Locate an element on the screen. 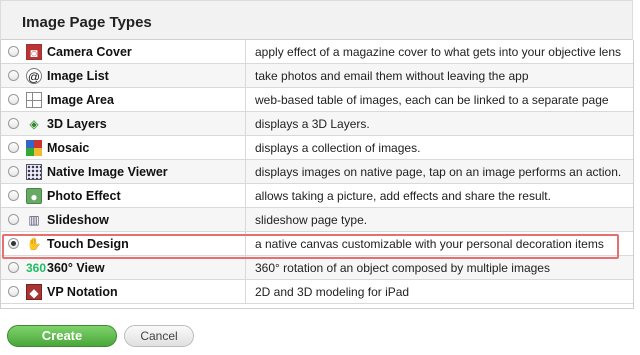 This screenshot has width=640, height=355. page-type-description: slideshow page type. is located at coordinates (311, 220).